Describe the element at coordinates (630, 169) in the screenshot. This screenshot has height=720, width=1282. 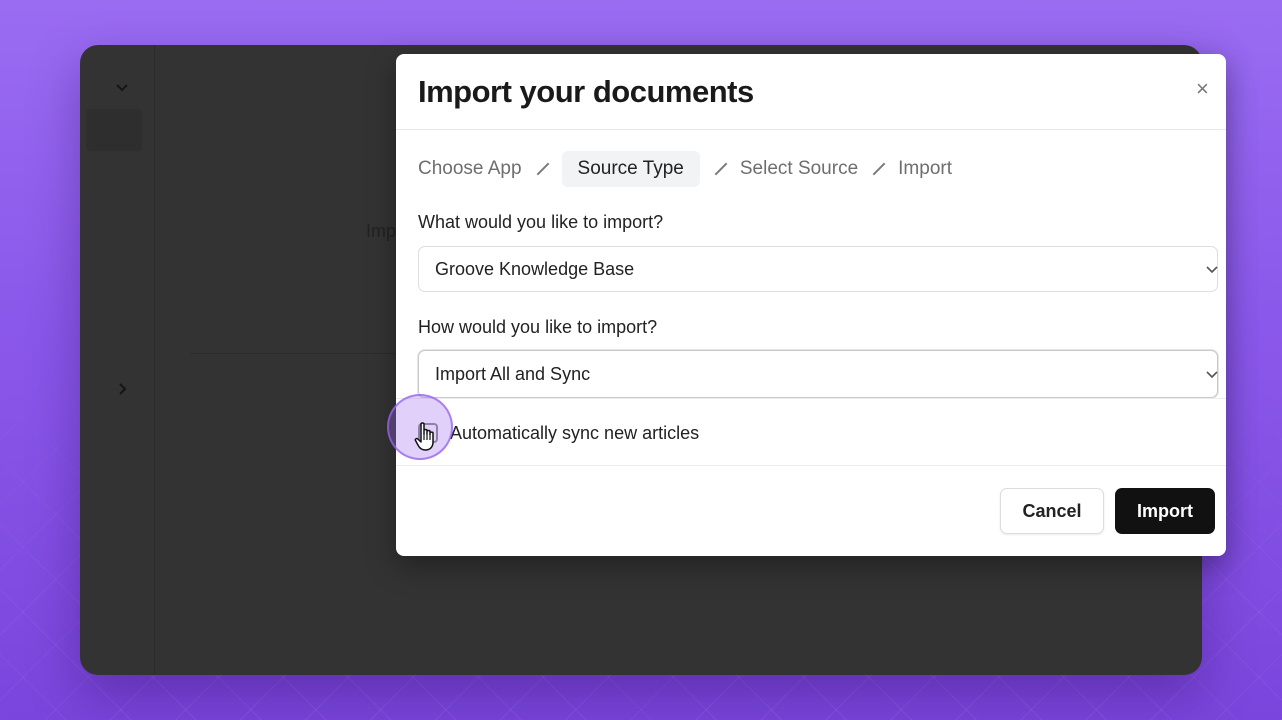
I see `breadcrumb-source-type: Source Type` at that location.